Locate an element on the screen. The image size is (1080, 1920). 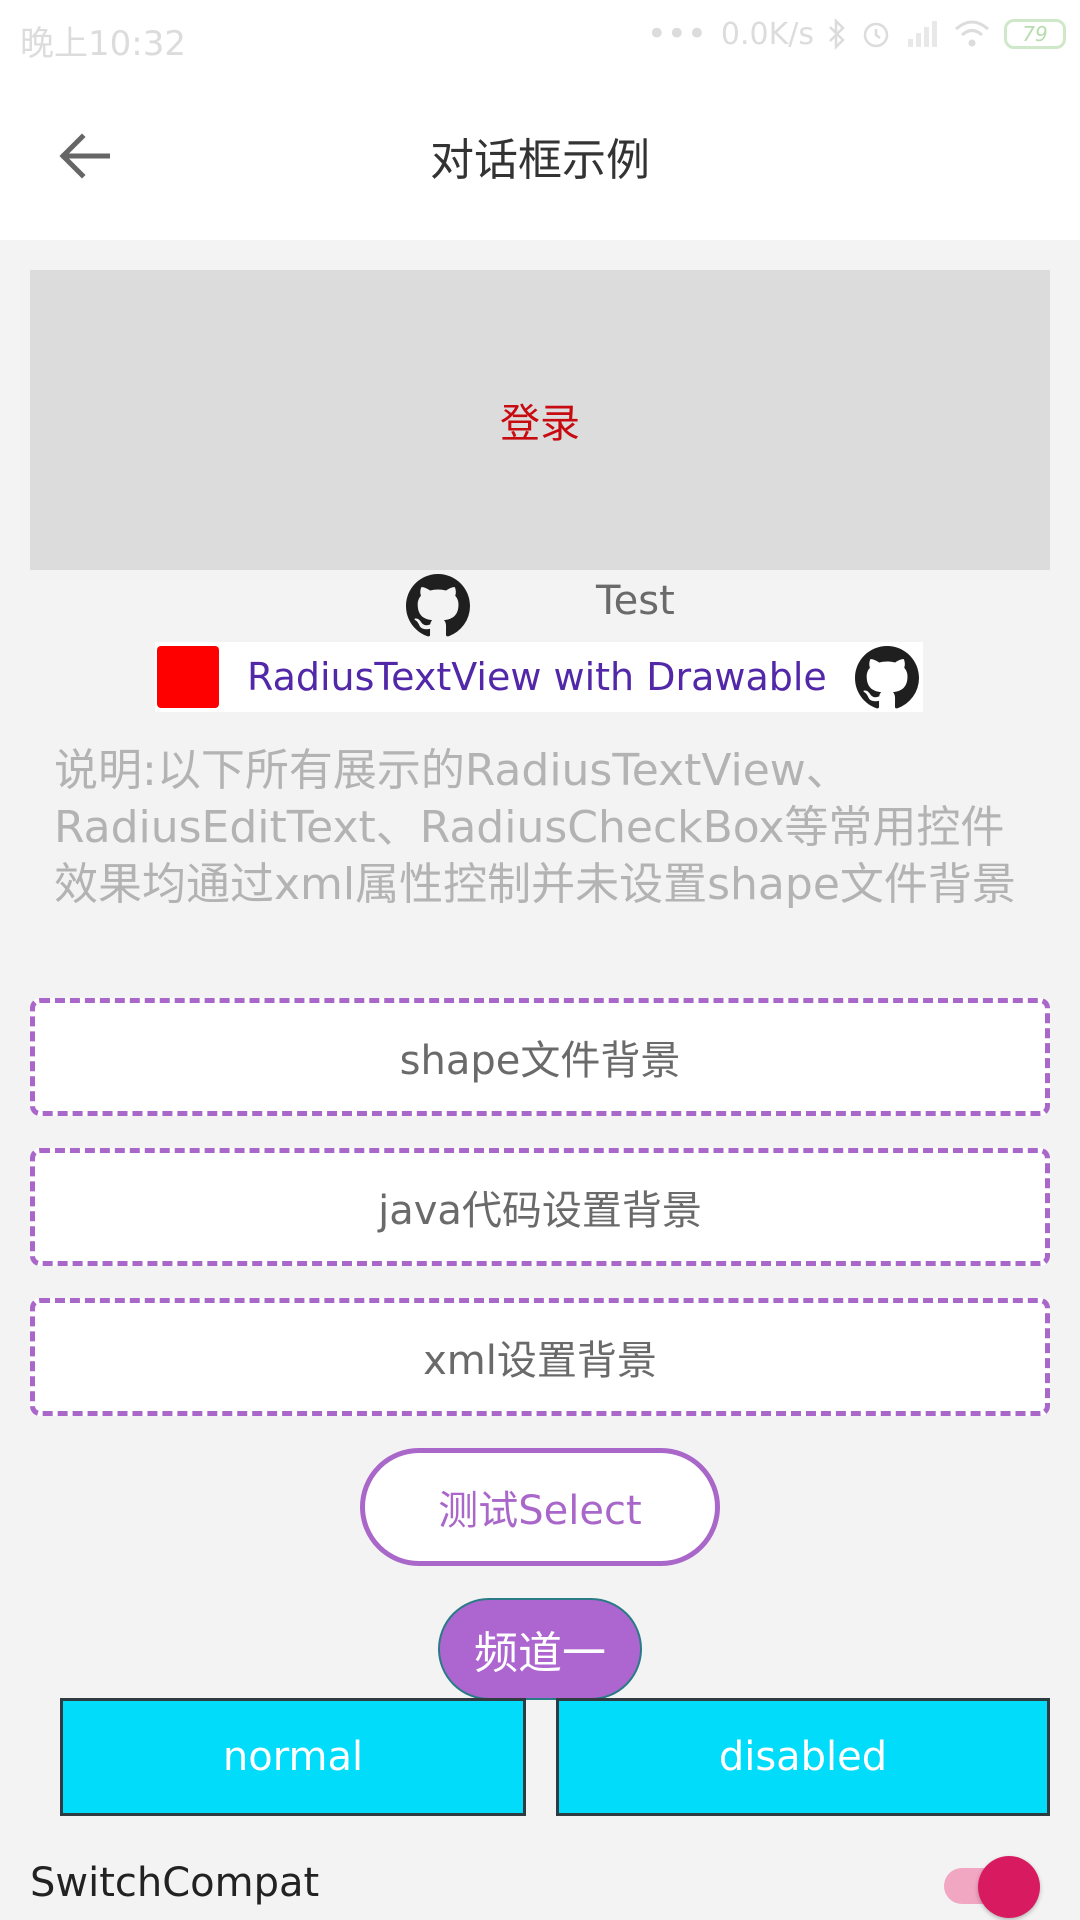
bluetooth-icon is located at coordinates (837, 34).